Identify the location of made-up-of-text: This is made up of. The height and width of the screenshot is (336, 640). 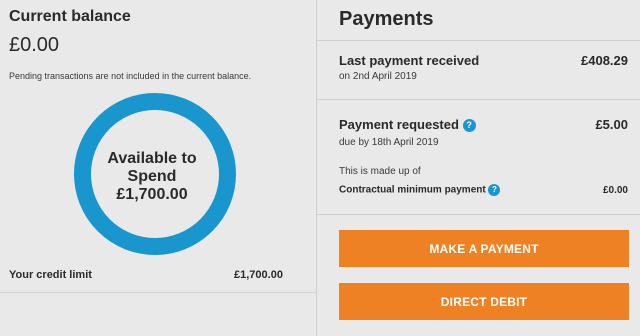
(380, 171).